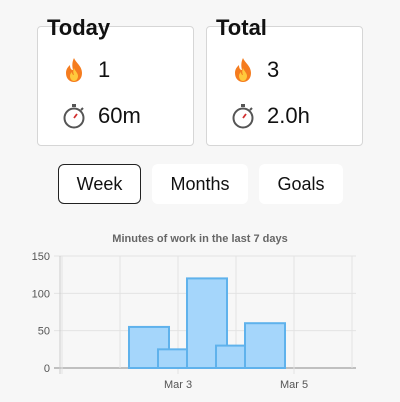  I want to click on y-tick-label: 50, so click(44, 332).